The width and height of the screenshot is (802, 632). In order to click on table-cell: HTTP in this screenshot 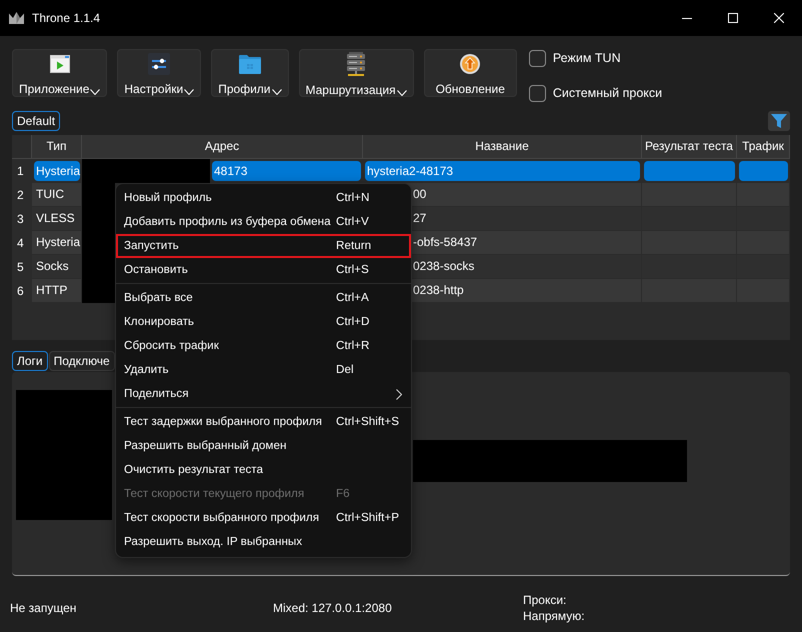, I will do `click(57, 291)`.